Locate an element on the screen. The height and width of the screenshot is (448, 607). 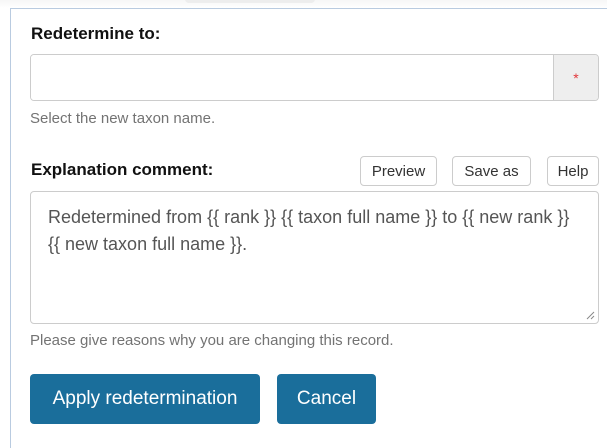
redetermine-label: Redetermine to: is located at coordinates (96, 33).